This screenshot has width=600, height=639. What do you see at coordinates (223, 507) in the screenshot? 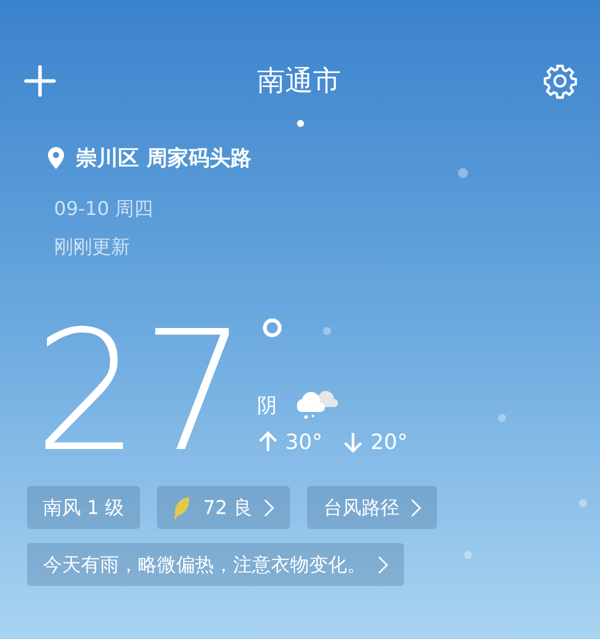
I see `air-quality-button: 72 良` at bounding box center [223, 507].